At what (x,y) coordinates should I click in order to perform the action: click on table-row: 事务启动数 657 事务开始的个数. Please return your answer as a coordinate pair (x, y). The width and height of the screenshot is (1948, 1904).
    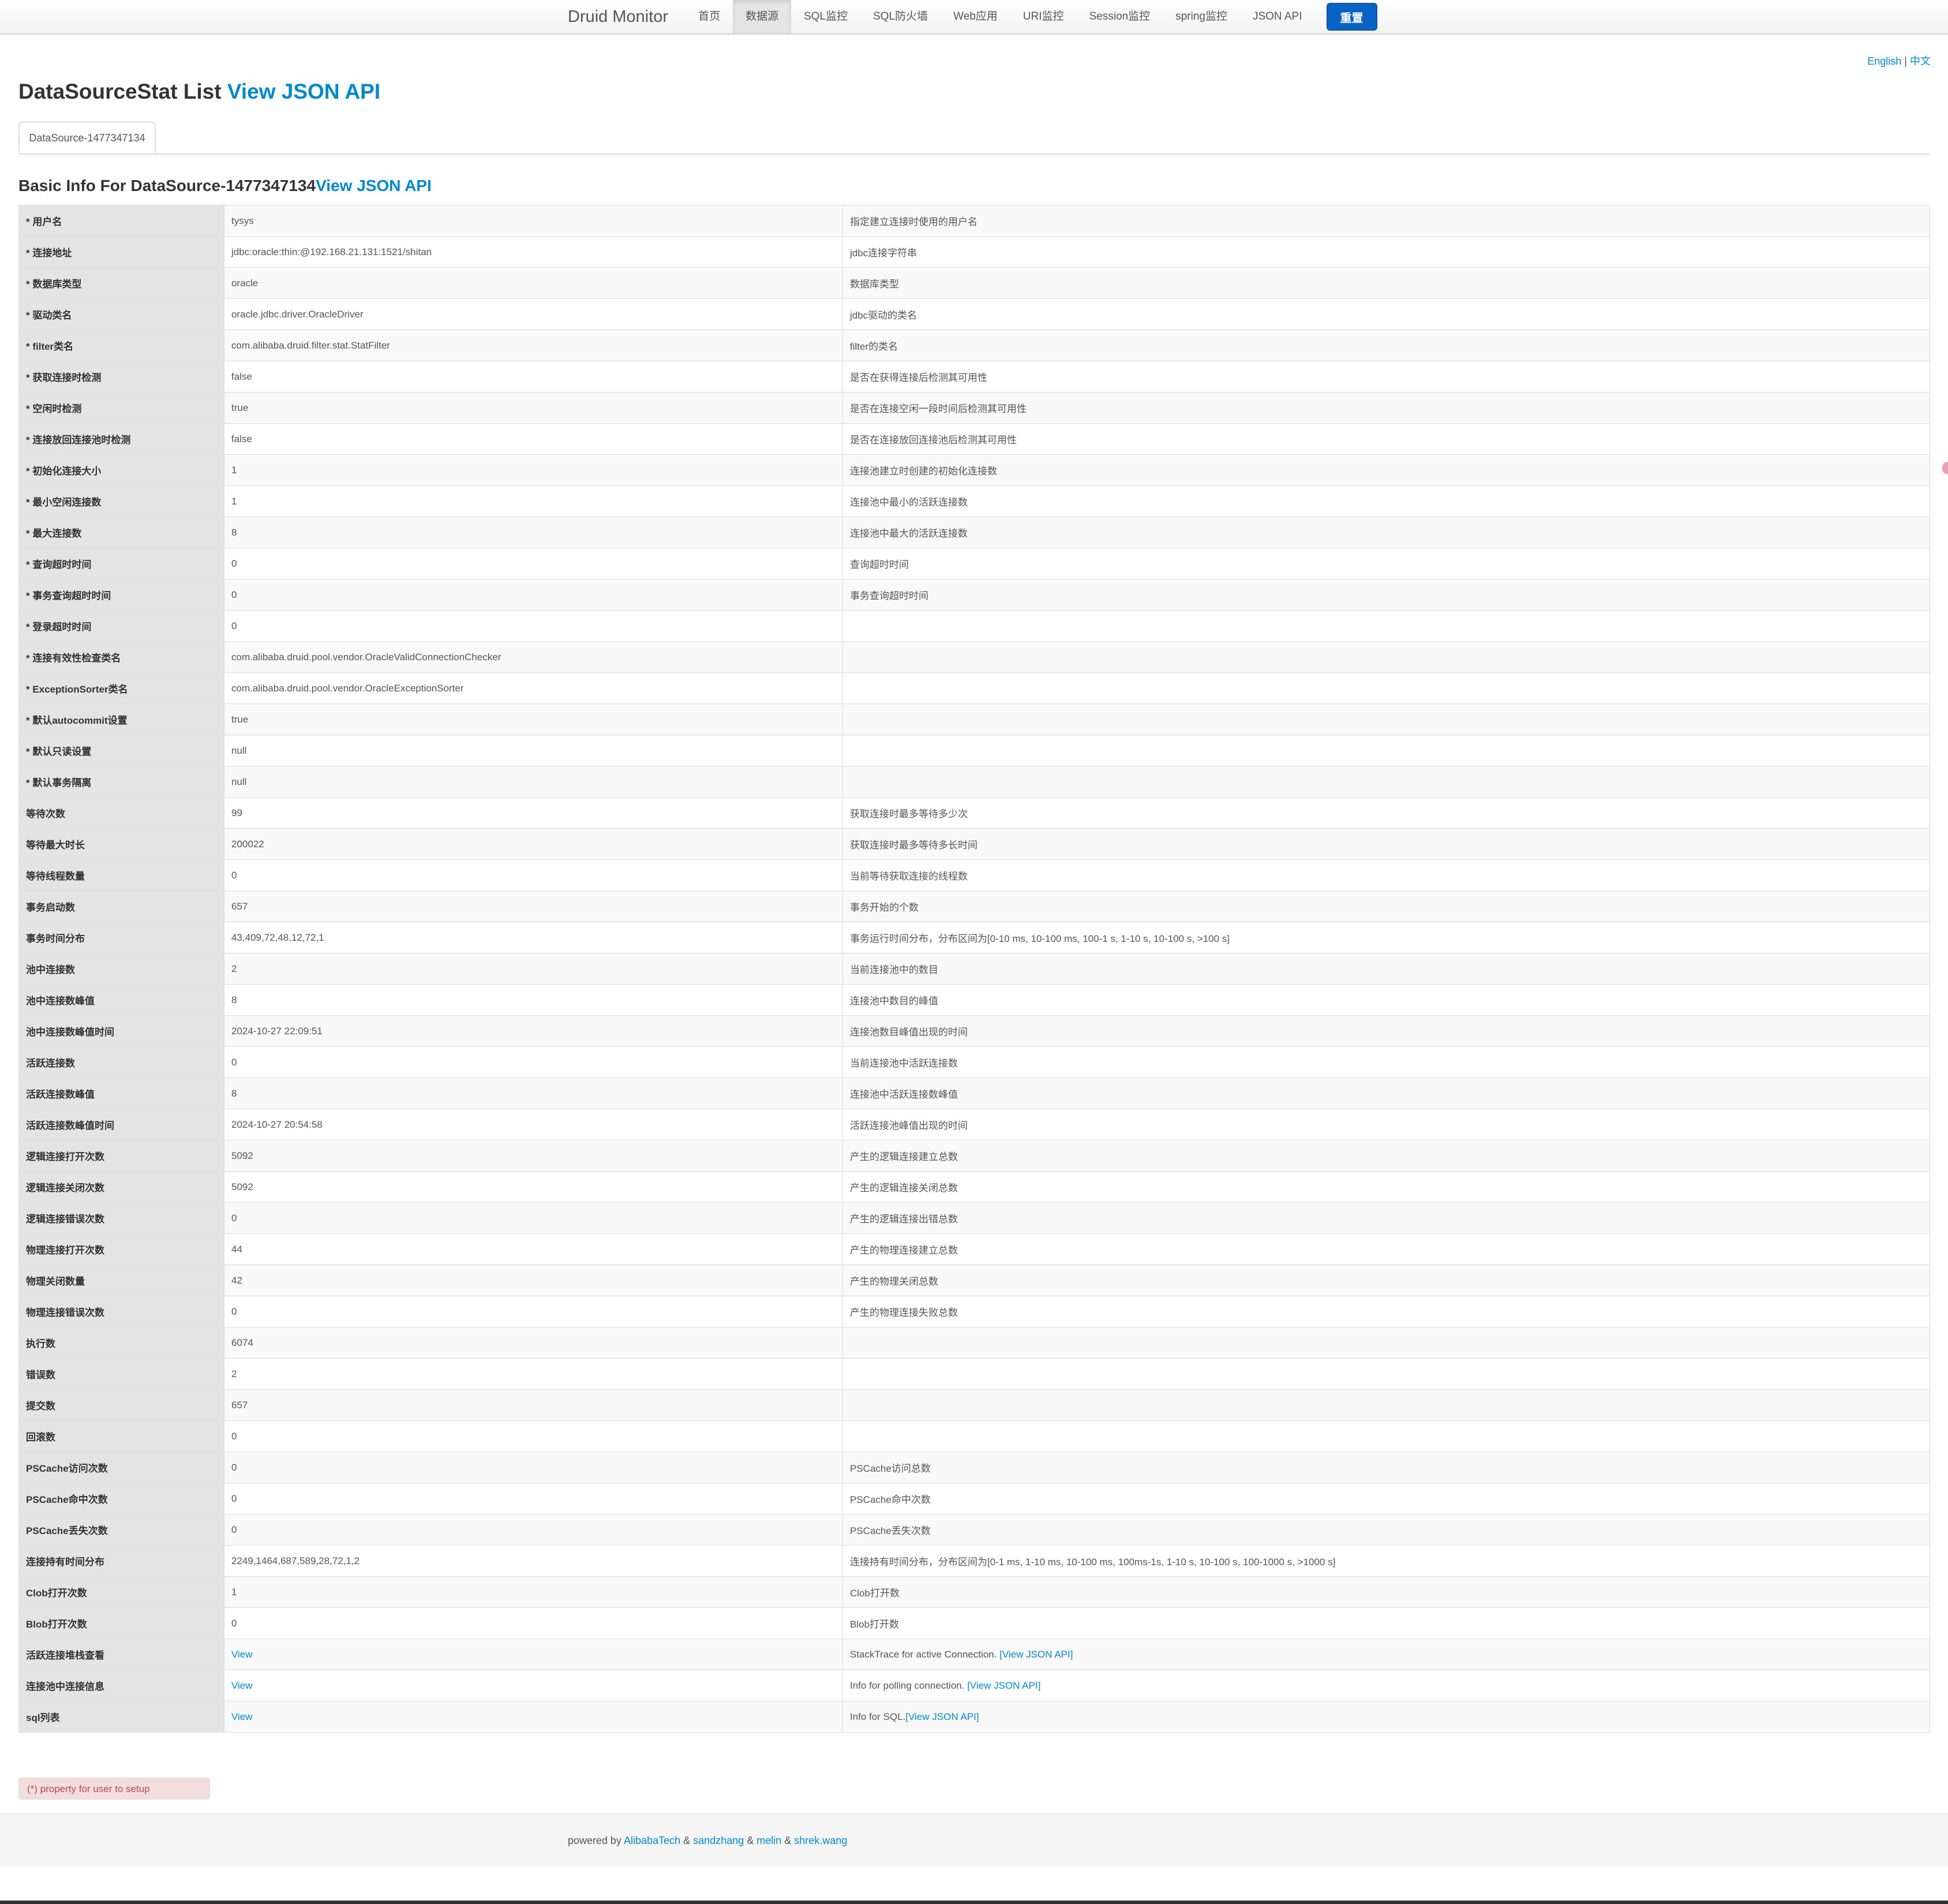
    Looking at the image, I should click on (974, 907).